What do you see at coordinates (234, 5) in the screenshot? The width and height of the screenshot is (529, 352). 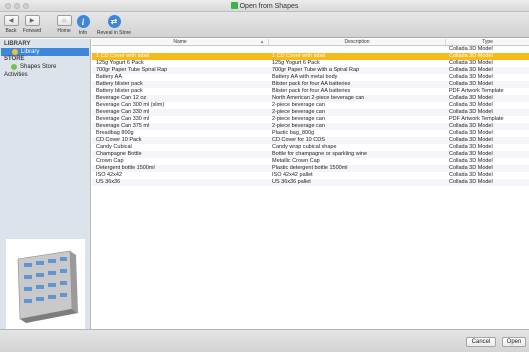 I see `shapes-app-icon` at bounding box center [234, 5].